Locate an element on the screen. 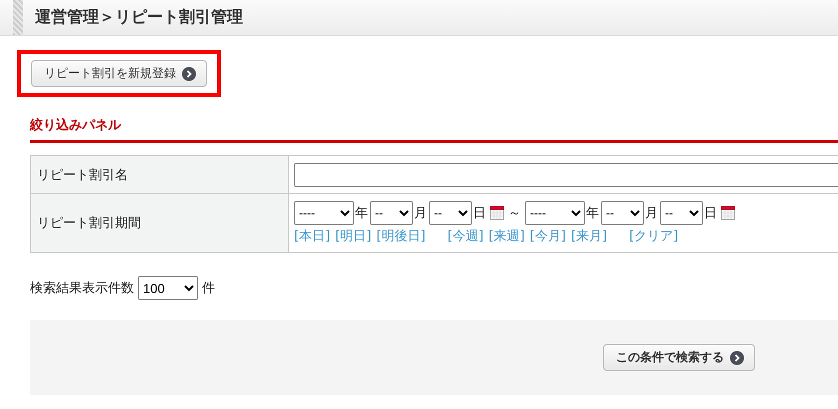 The width and height of the screenshot is (838, 409). new-registration-button: リピート割引を新規登録 is located at coordinates (119, 73).